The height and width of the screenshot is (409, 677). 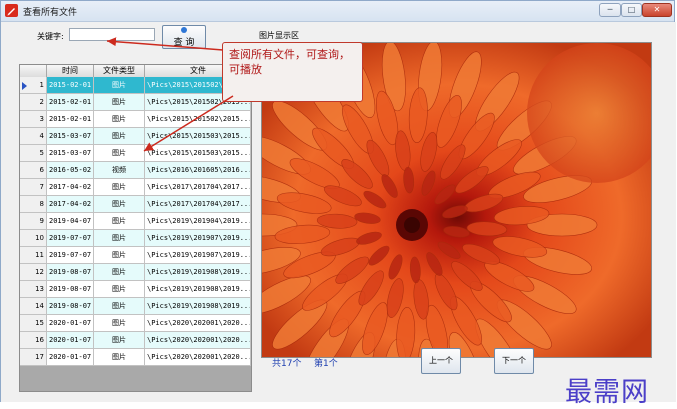 What do you see at coordinates (188, 123) in the screenshot?
I see `arrow-to-grid` at bounding box center [188, 123].